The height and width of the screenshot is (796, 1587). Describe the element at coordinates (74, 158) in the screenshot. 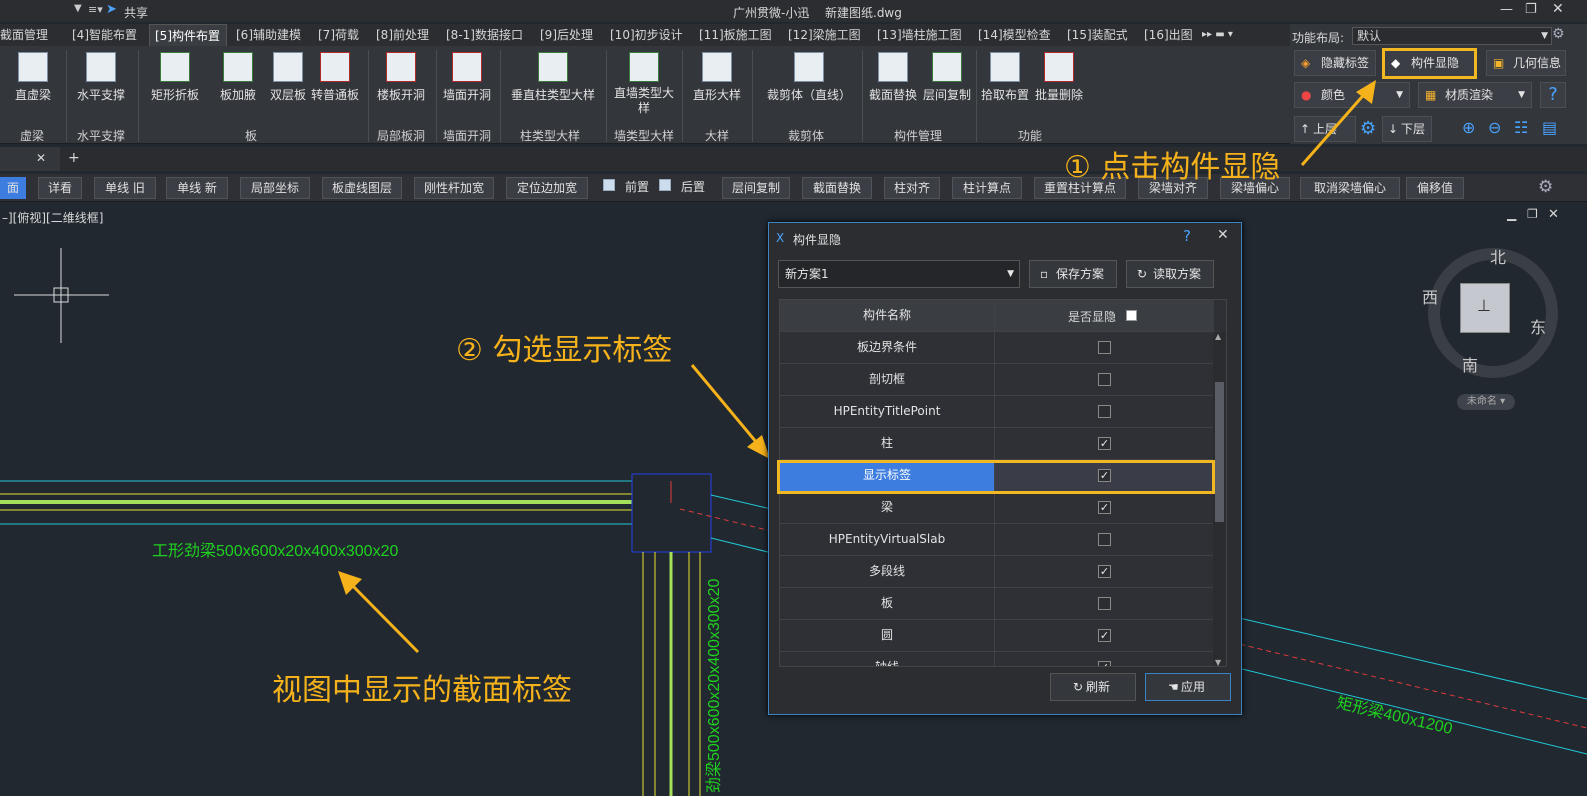

I see `add-tab-icon: +` at that location.